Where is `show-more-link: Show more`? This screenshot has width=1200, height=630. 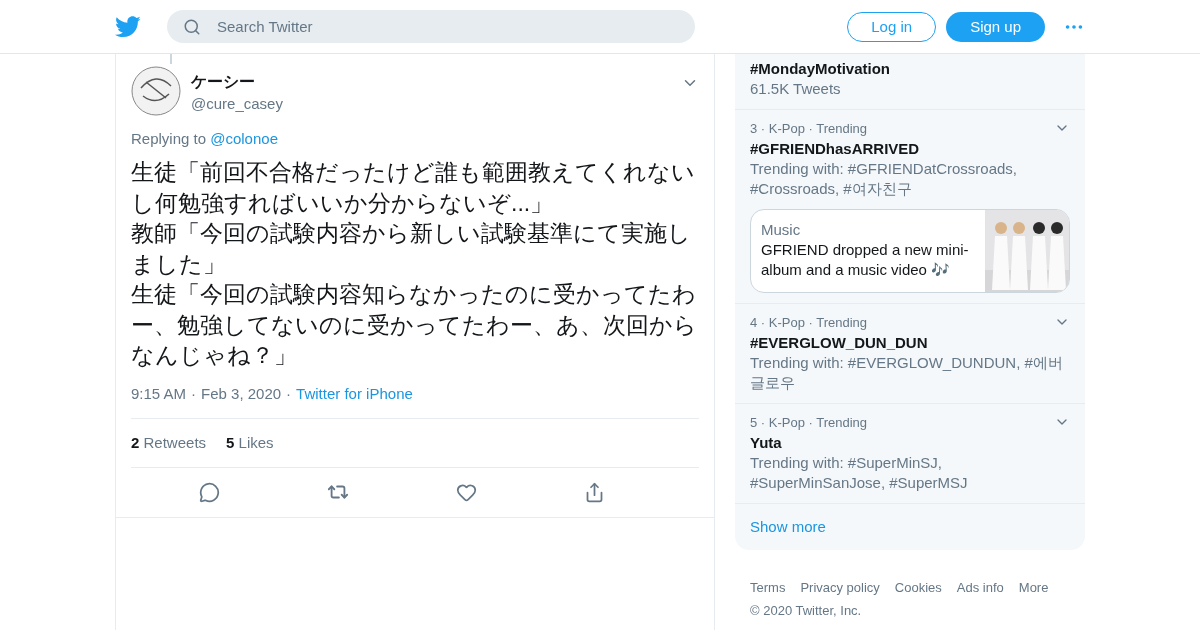 show-more-link: Show more is located at coordinates (910, 527).